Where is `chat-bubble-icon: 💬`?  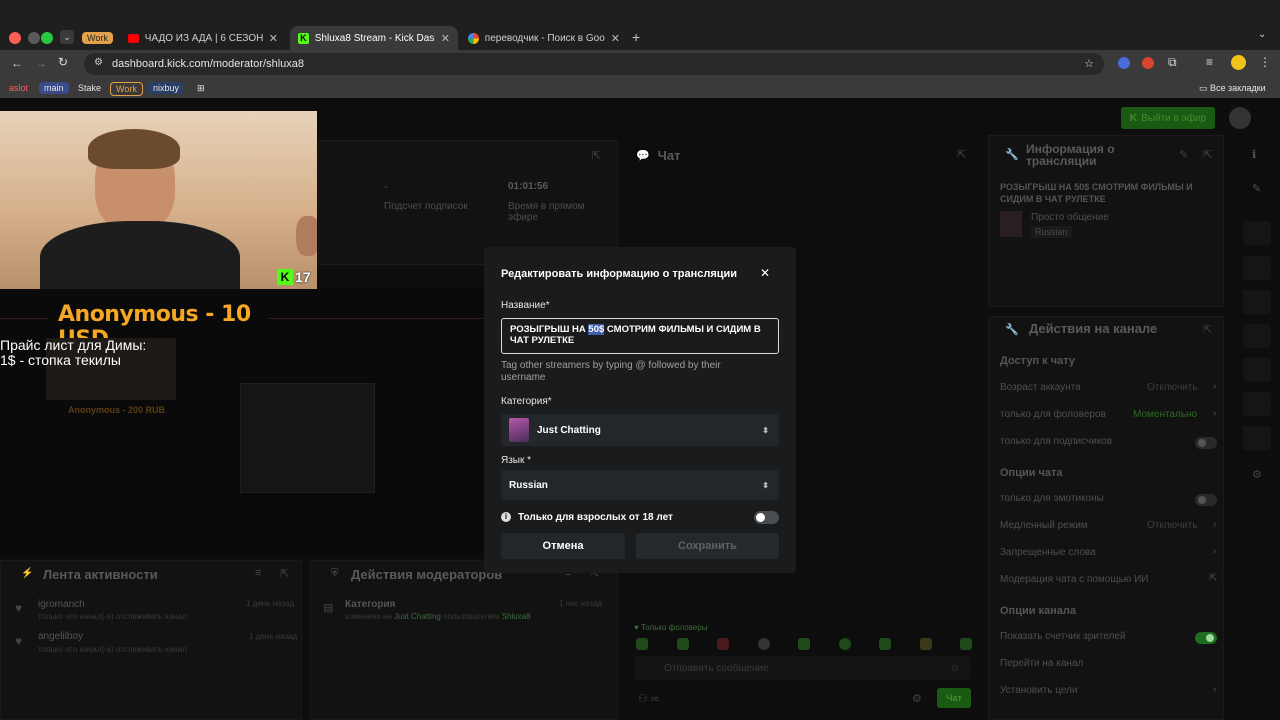
chat-bubble-icon: 💬 is located at coordinates (643, 156).